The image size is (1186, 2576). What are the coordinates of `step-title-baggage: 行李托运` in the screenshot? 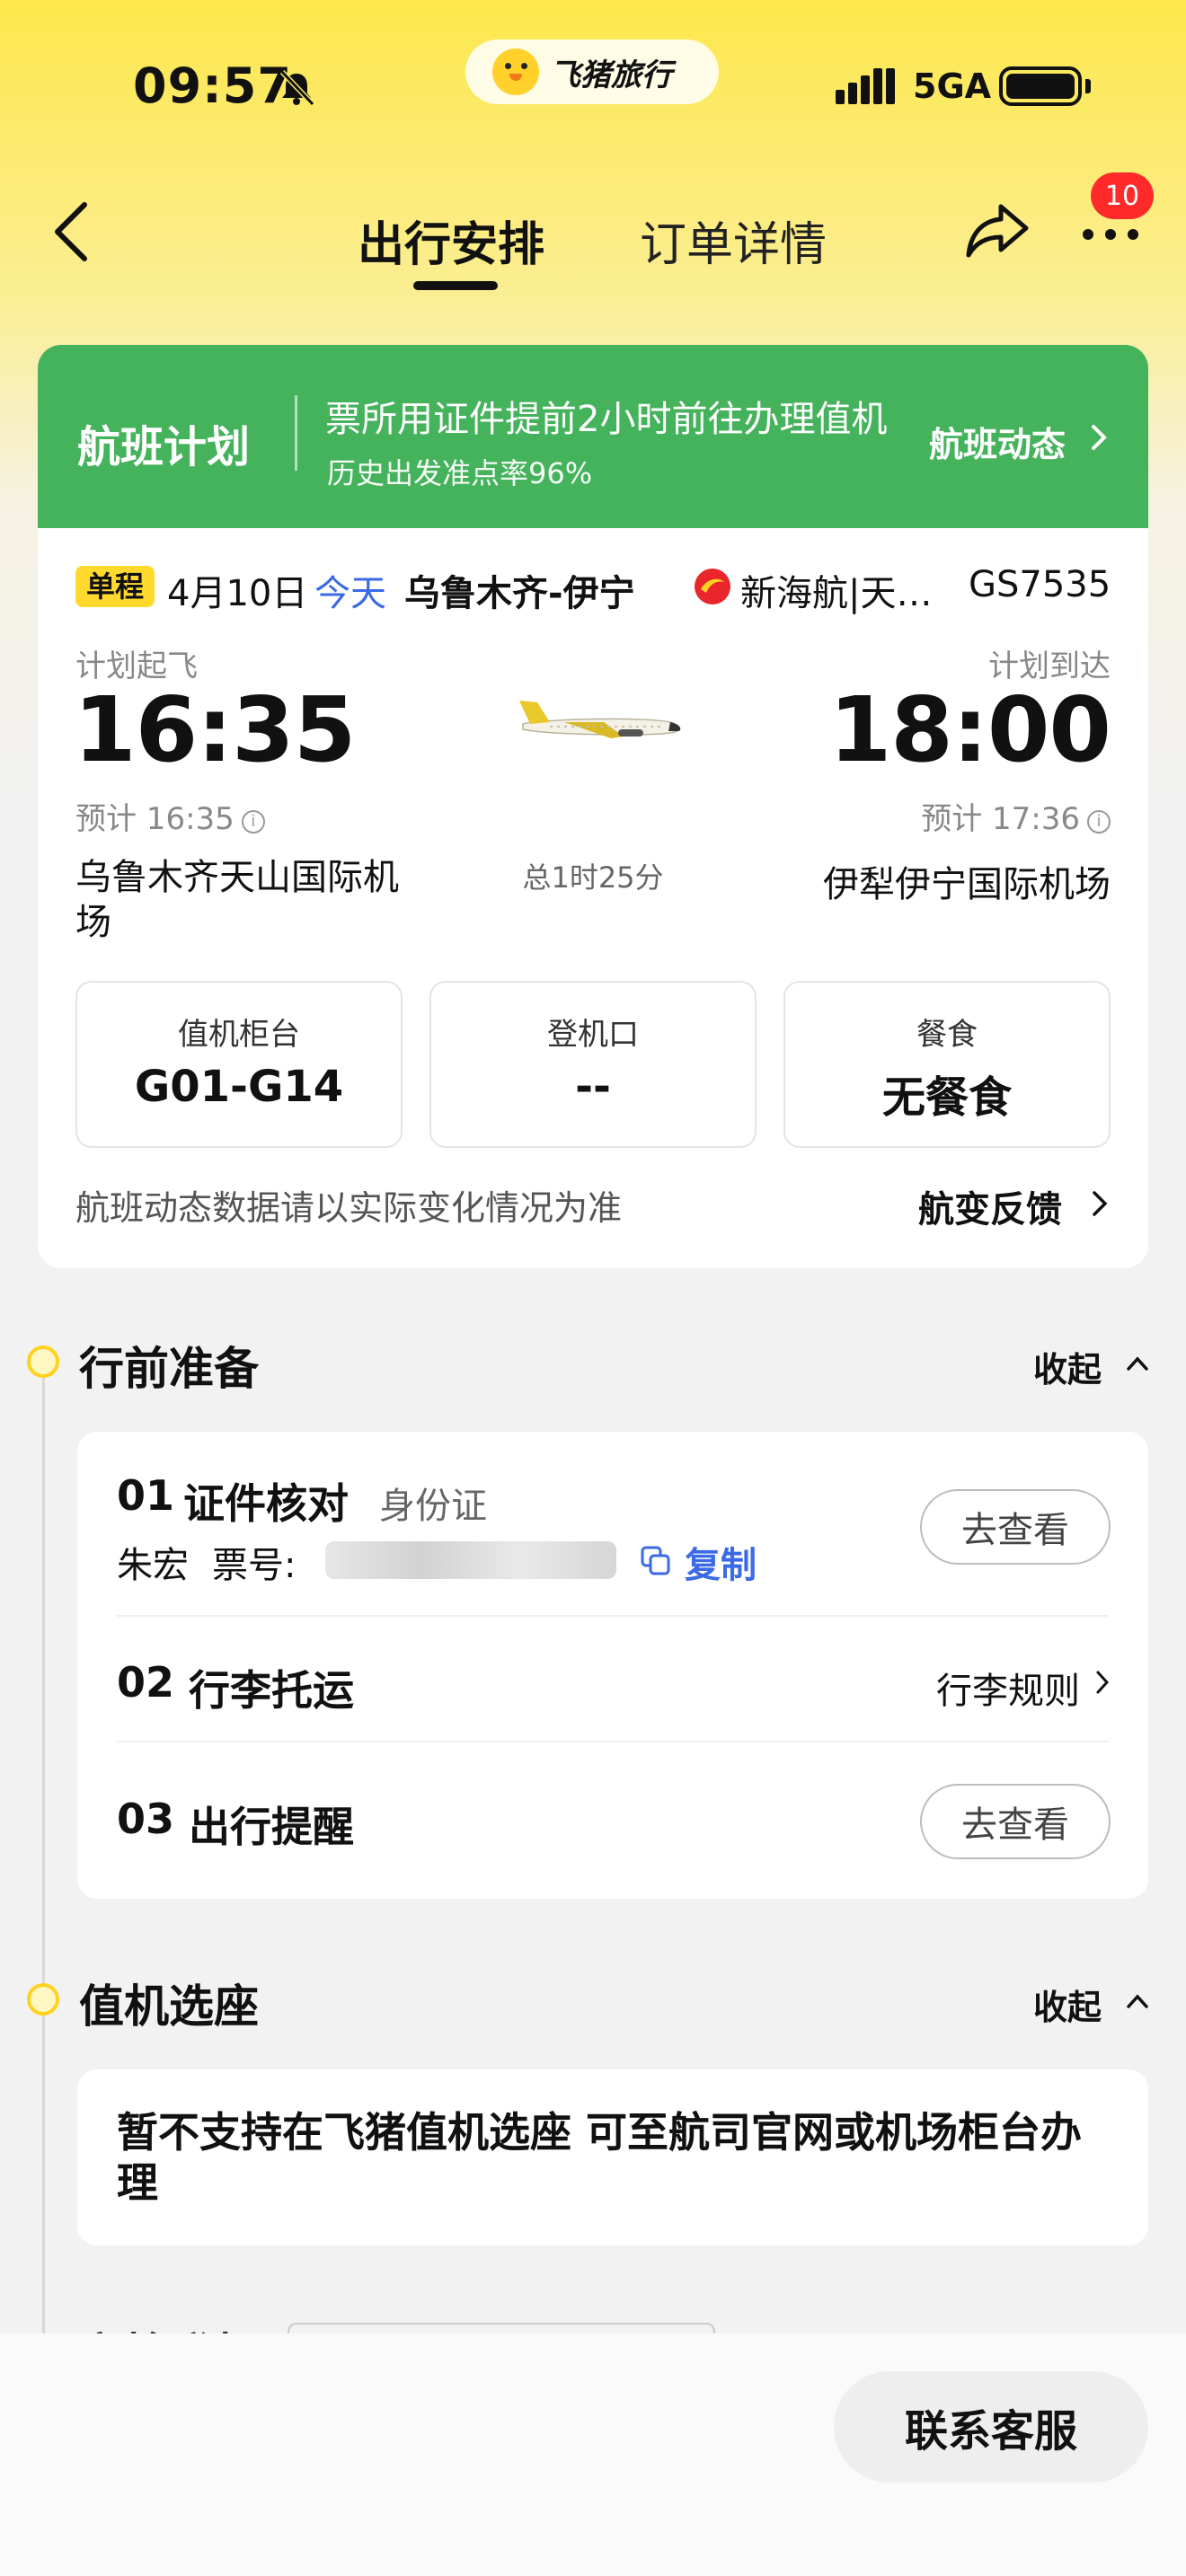 It's located at (271, 1690).